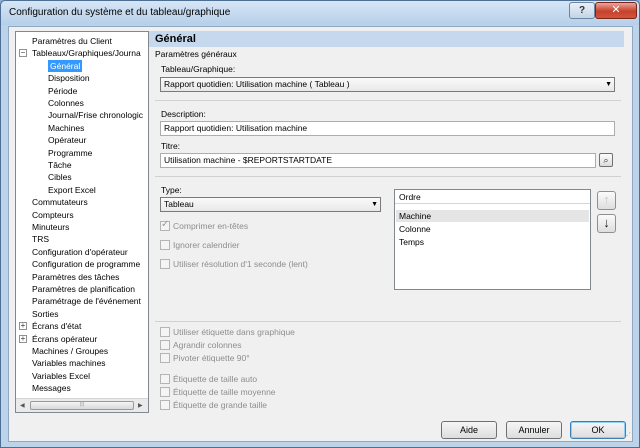 The width and height of the screenshot is (640, 448). What do you see at coordinates (415, 229) in the screenshot?
I see `list-item: Colonne` at bounding box center [415, 229].